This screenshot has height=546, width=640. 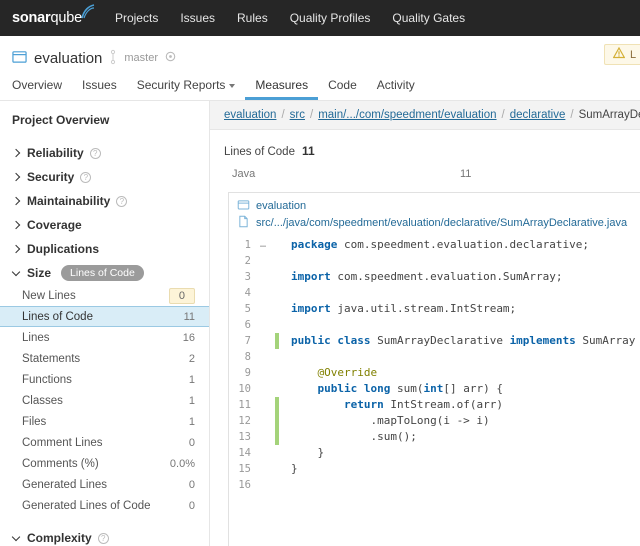 I want to click on code-line-number: 14, so click(x=242, y=453).